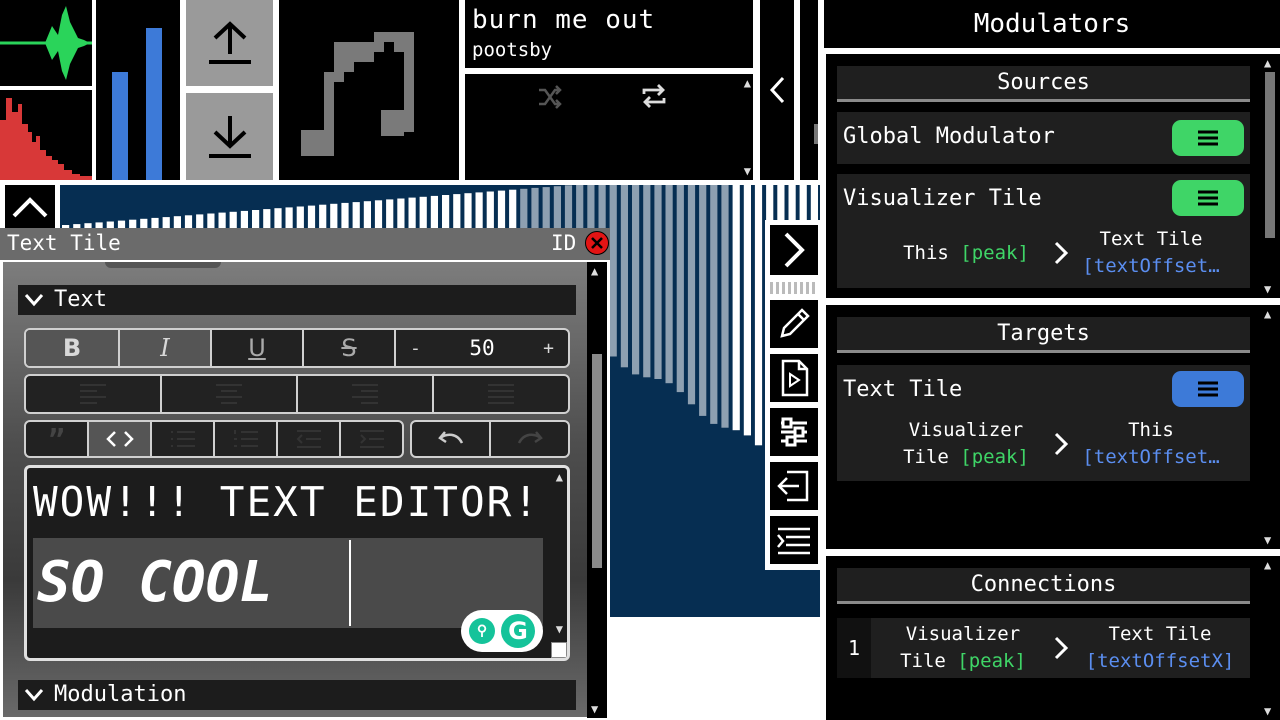  I want to click on history-toolbar, so click(490, 439).